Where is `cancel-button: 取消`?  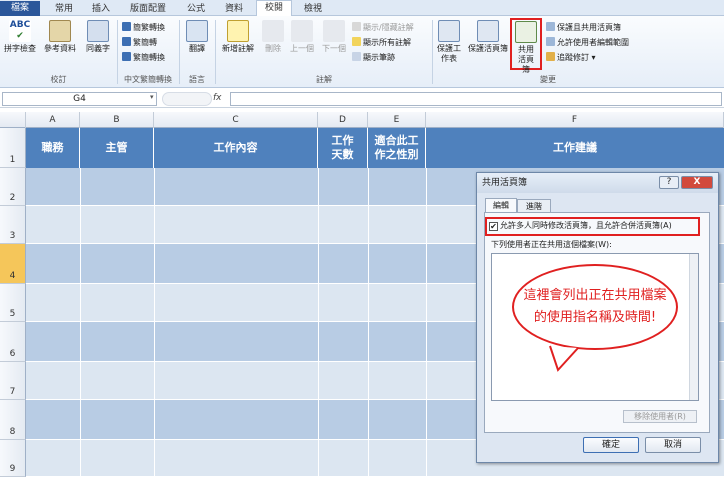
cancel-button: 取消 is located at coordinates (673, 445).